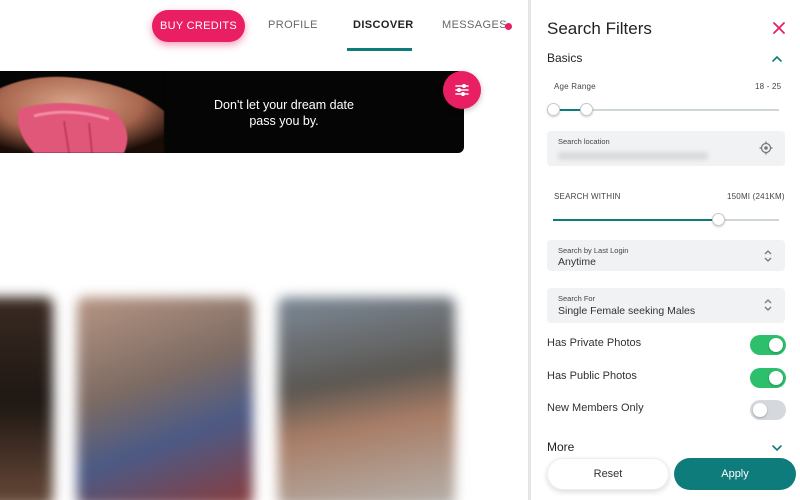 This screenshot has height=500, width=800. I want to click on age-min-handle, so click(553, 109).